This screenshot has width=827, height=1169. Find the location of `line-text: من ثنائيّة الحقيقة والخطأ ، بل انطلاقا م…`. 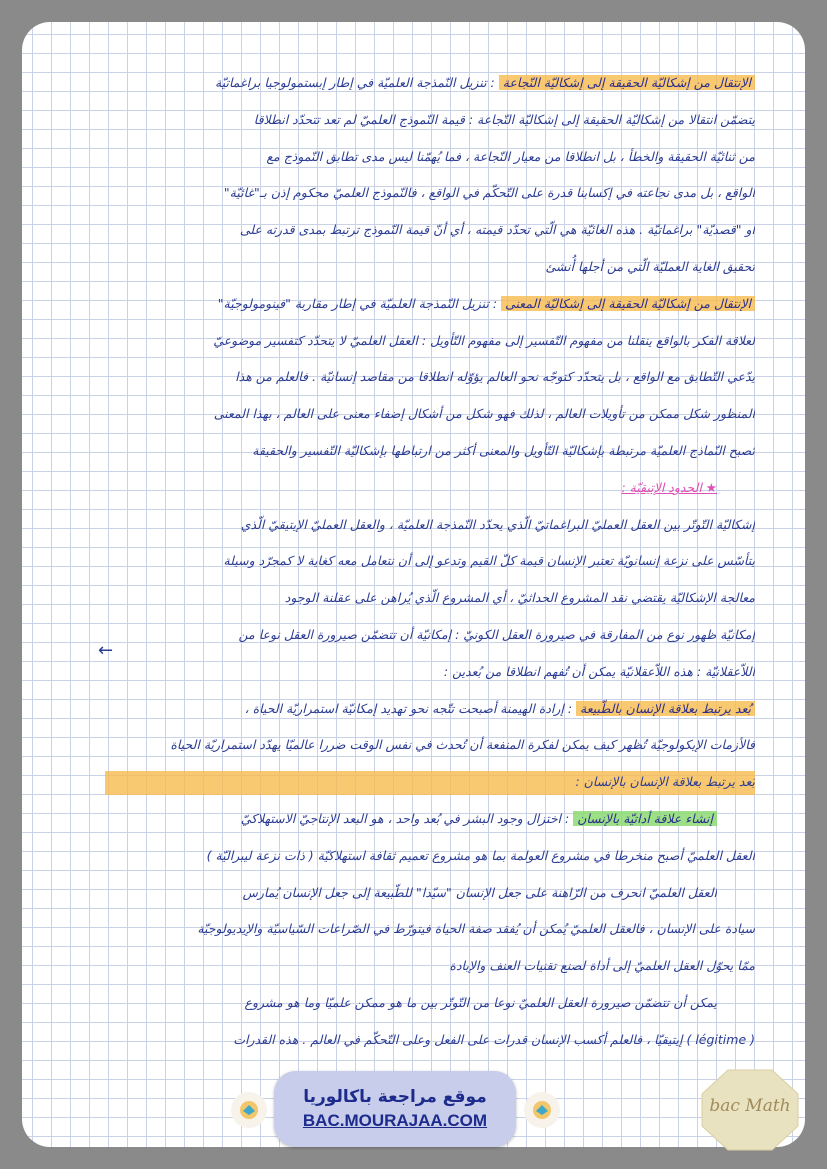

line-text: من ثنائيّة الحقيقة والخطأ ، بل انطلاقا م… is located at coordinates (510, 156).